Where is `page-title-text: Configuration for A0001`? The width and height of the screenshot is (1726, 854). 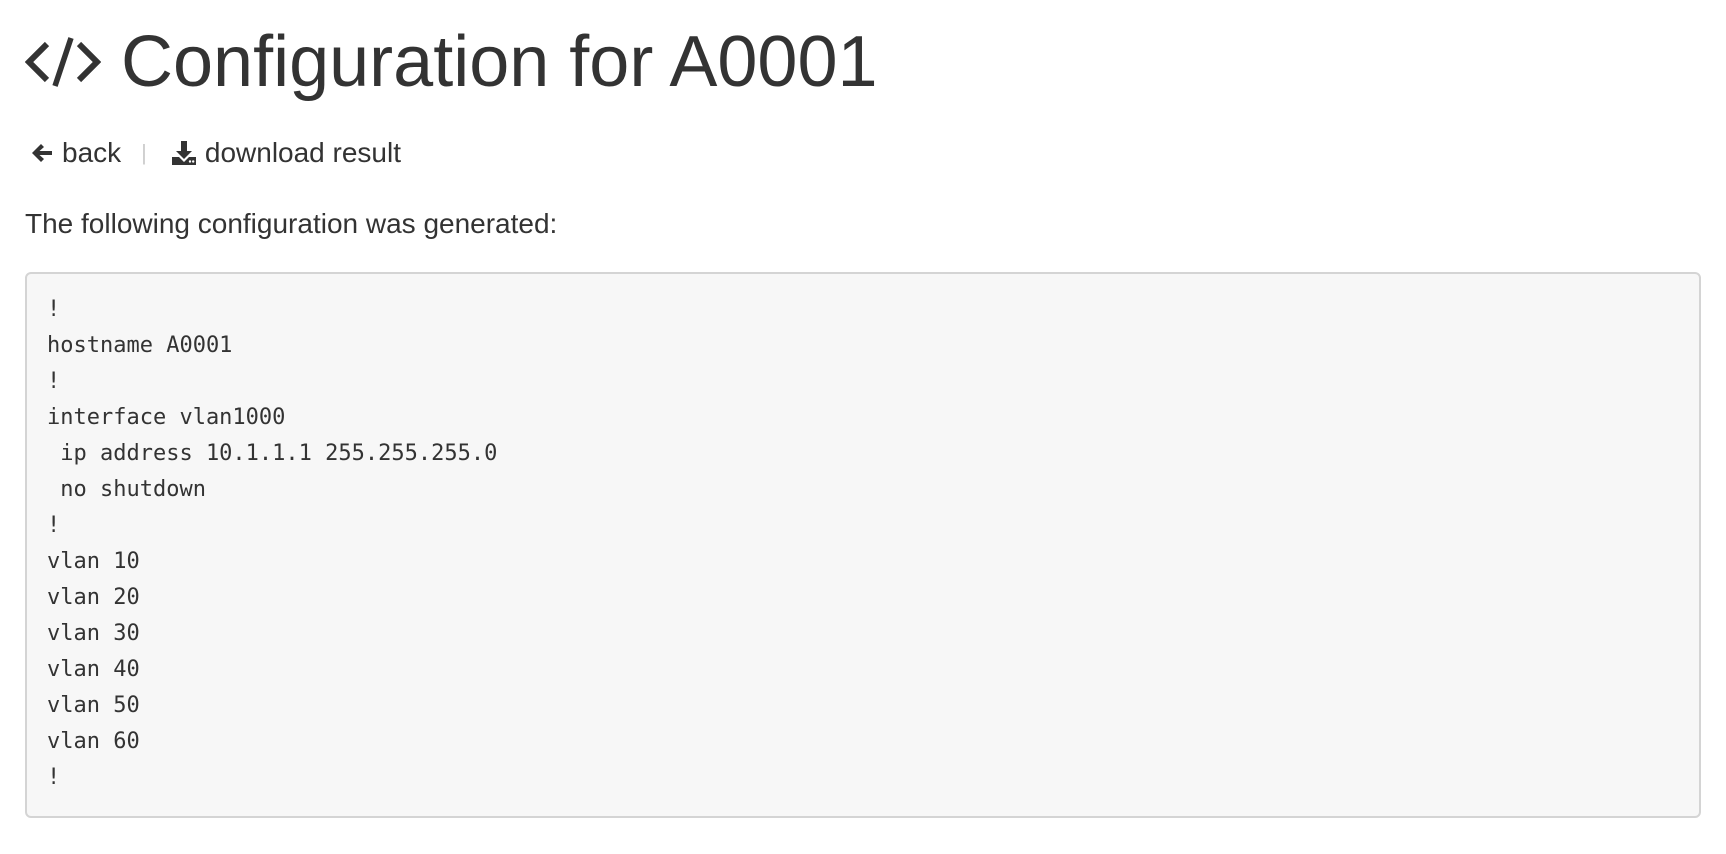
page-title-text: Configuration for A0001 is located at coordinates (499, 62).